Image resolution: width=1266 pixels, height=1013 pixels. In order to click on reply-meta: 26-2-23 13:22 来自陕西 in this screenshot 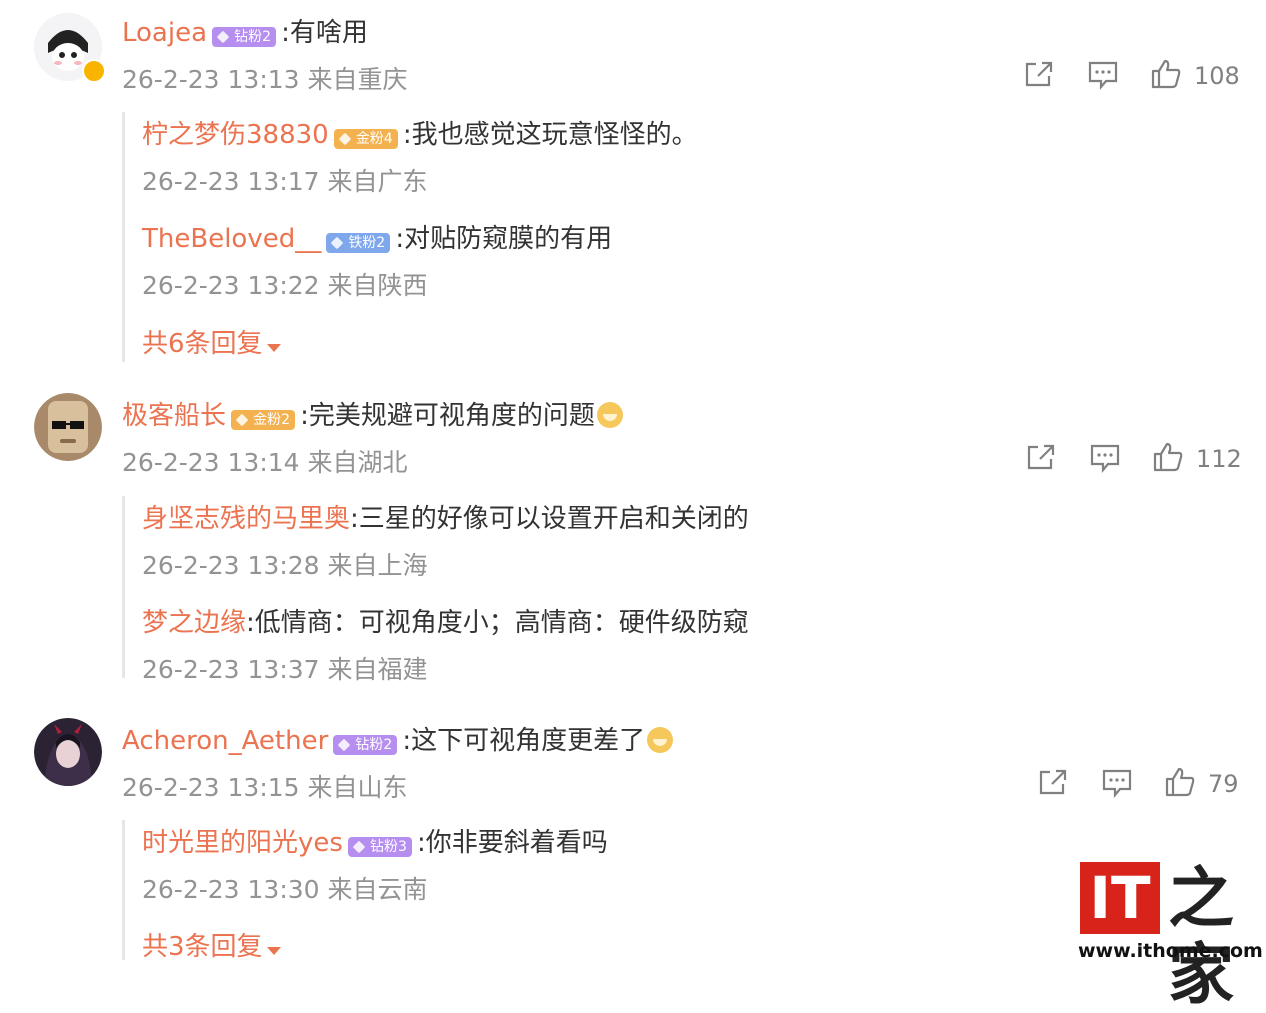, I will do `click(285, 285)`.